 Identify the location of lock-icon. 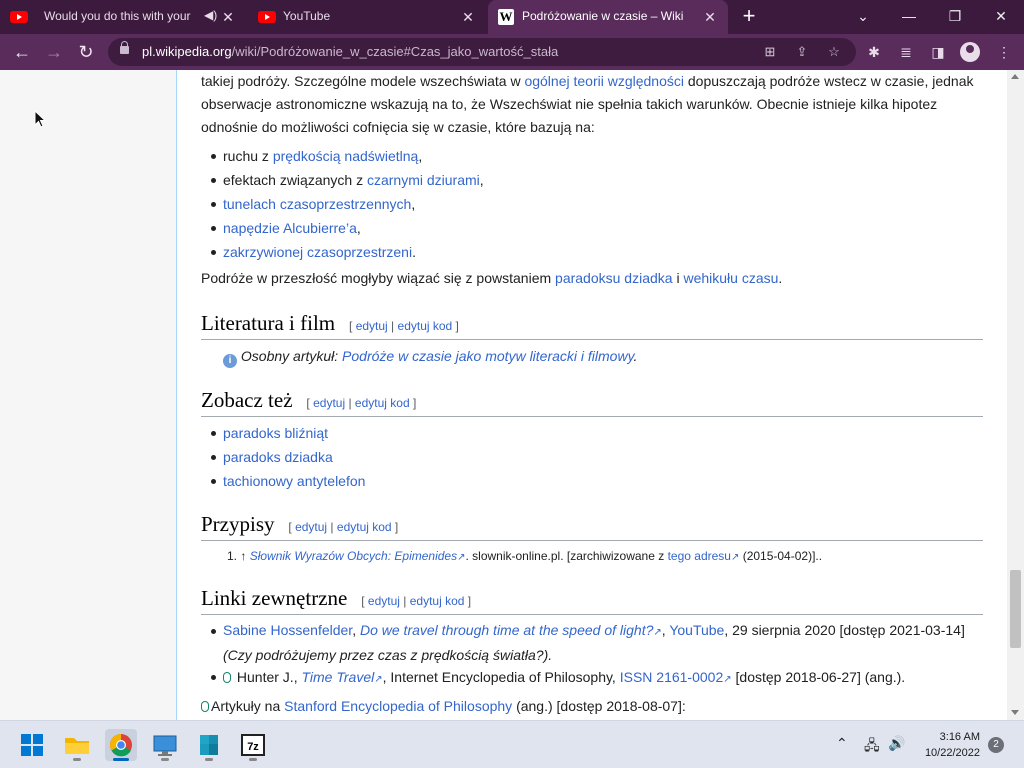
(124, 47).